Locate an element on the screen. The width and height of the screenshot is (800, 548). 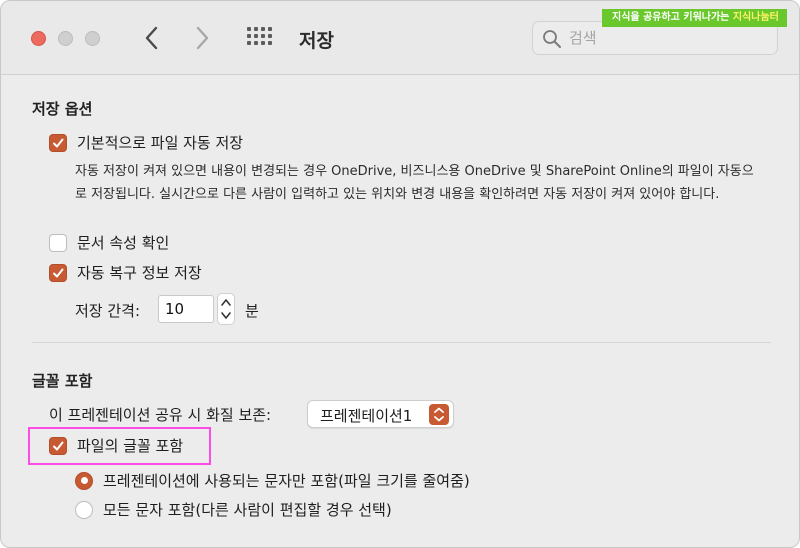
autorecover-option: 자동 복구 정보 저장 is located at coordinates (125, 272).